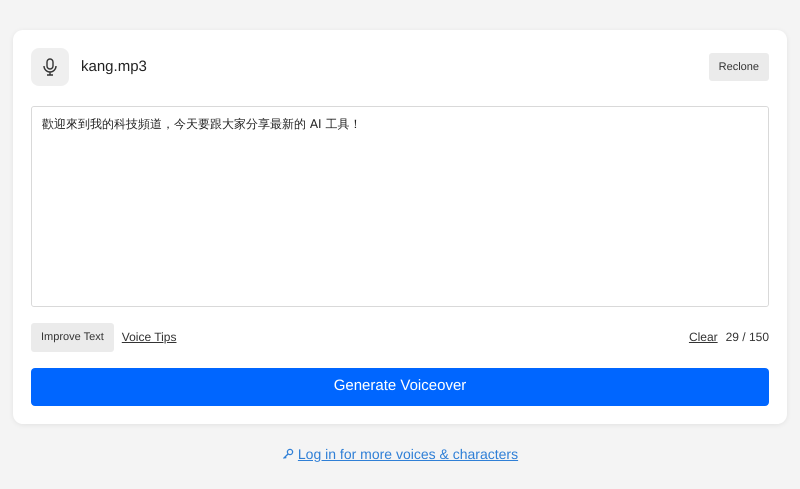 The image size is (800, 489). I want to click on clear-link: Clear, so click(703, 337).